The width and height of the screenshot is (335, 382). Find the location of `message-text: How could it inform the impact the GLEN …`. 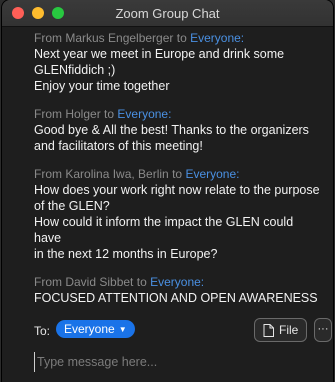

message-text: How could it inform the impact the GLEN … is located at coordinates (164, 230).